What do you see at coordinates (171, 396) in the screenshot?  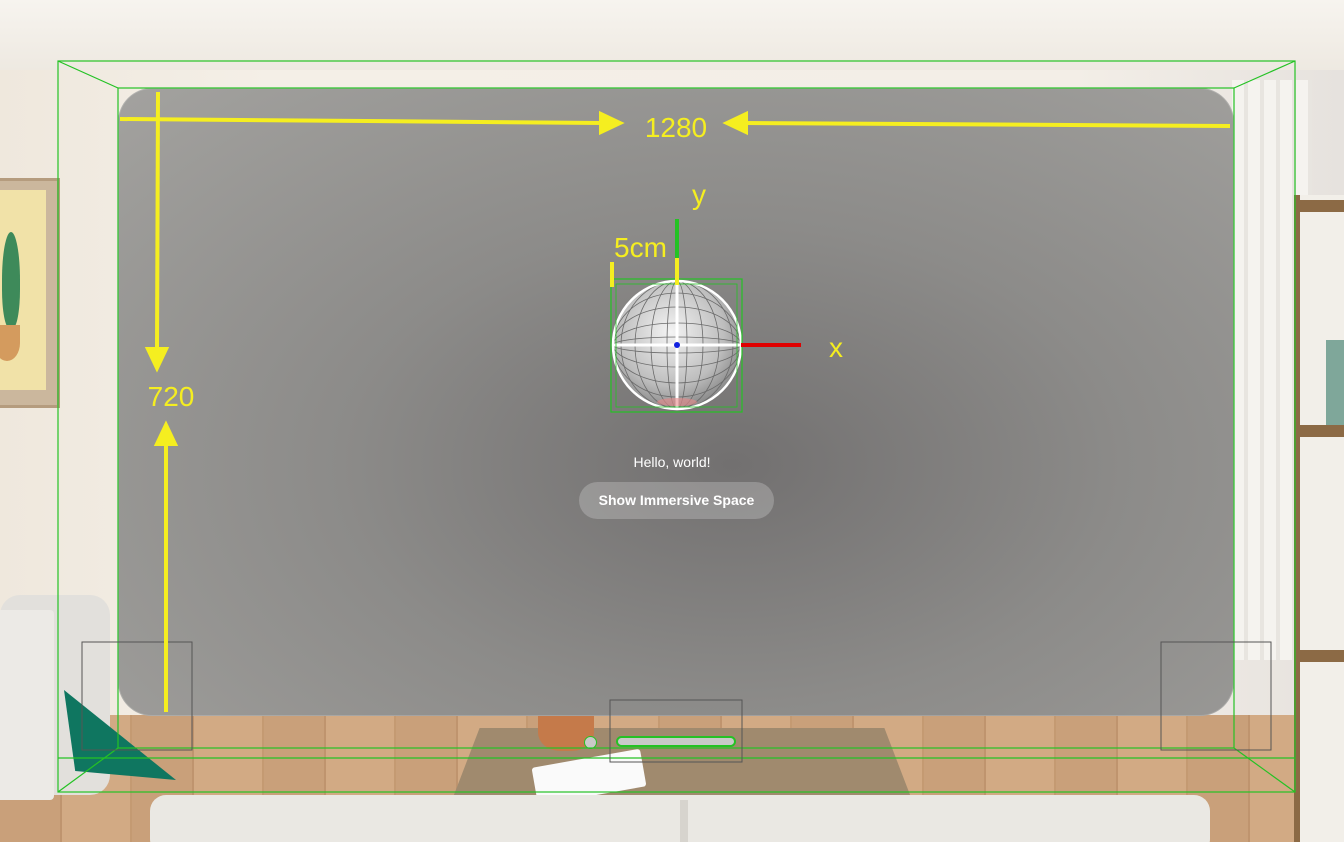 I see `height-label: 720` at bounding box center [171, 396].